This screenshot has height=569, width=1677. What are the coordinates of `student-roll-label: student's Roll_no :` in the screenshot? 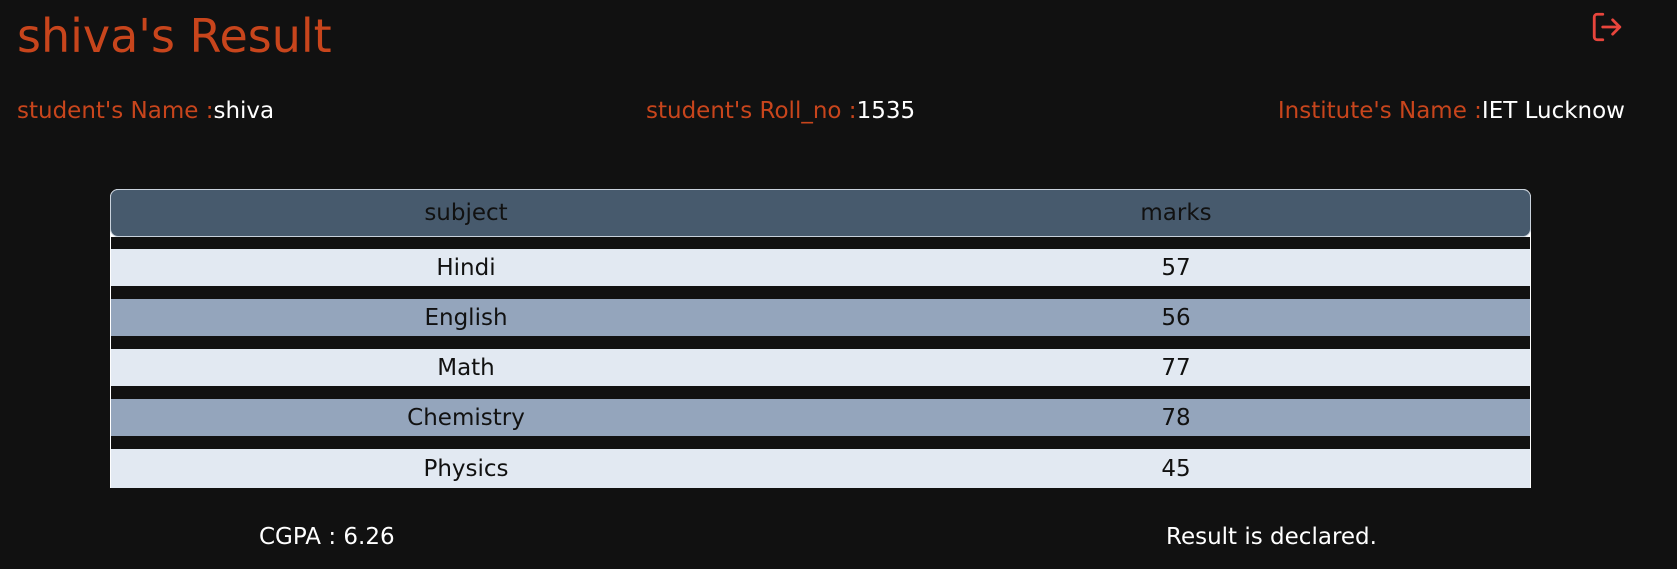 It's located at (751, 111).